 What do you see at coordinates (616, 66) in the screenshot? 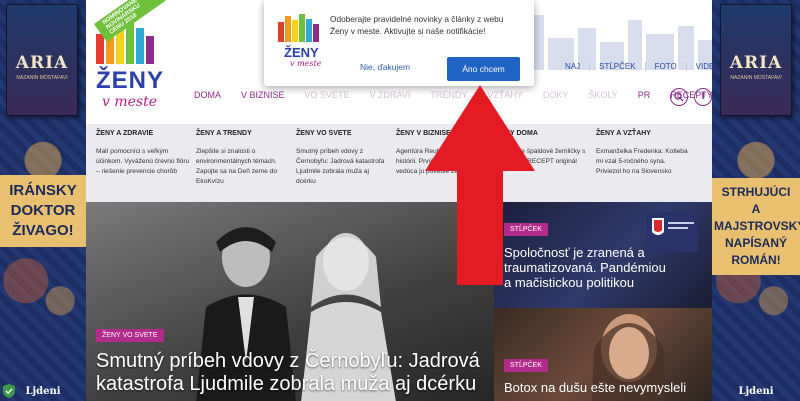
I see `top-nav-stlpcek: STĹPČEK` at bounding box center [616, 66].